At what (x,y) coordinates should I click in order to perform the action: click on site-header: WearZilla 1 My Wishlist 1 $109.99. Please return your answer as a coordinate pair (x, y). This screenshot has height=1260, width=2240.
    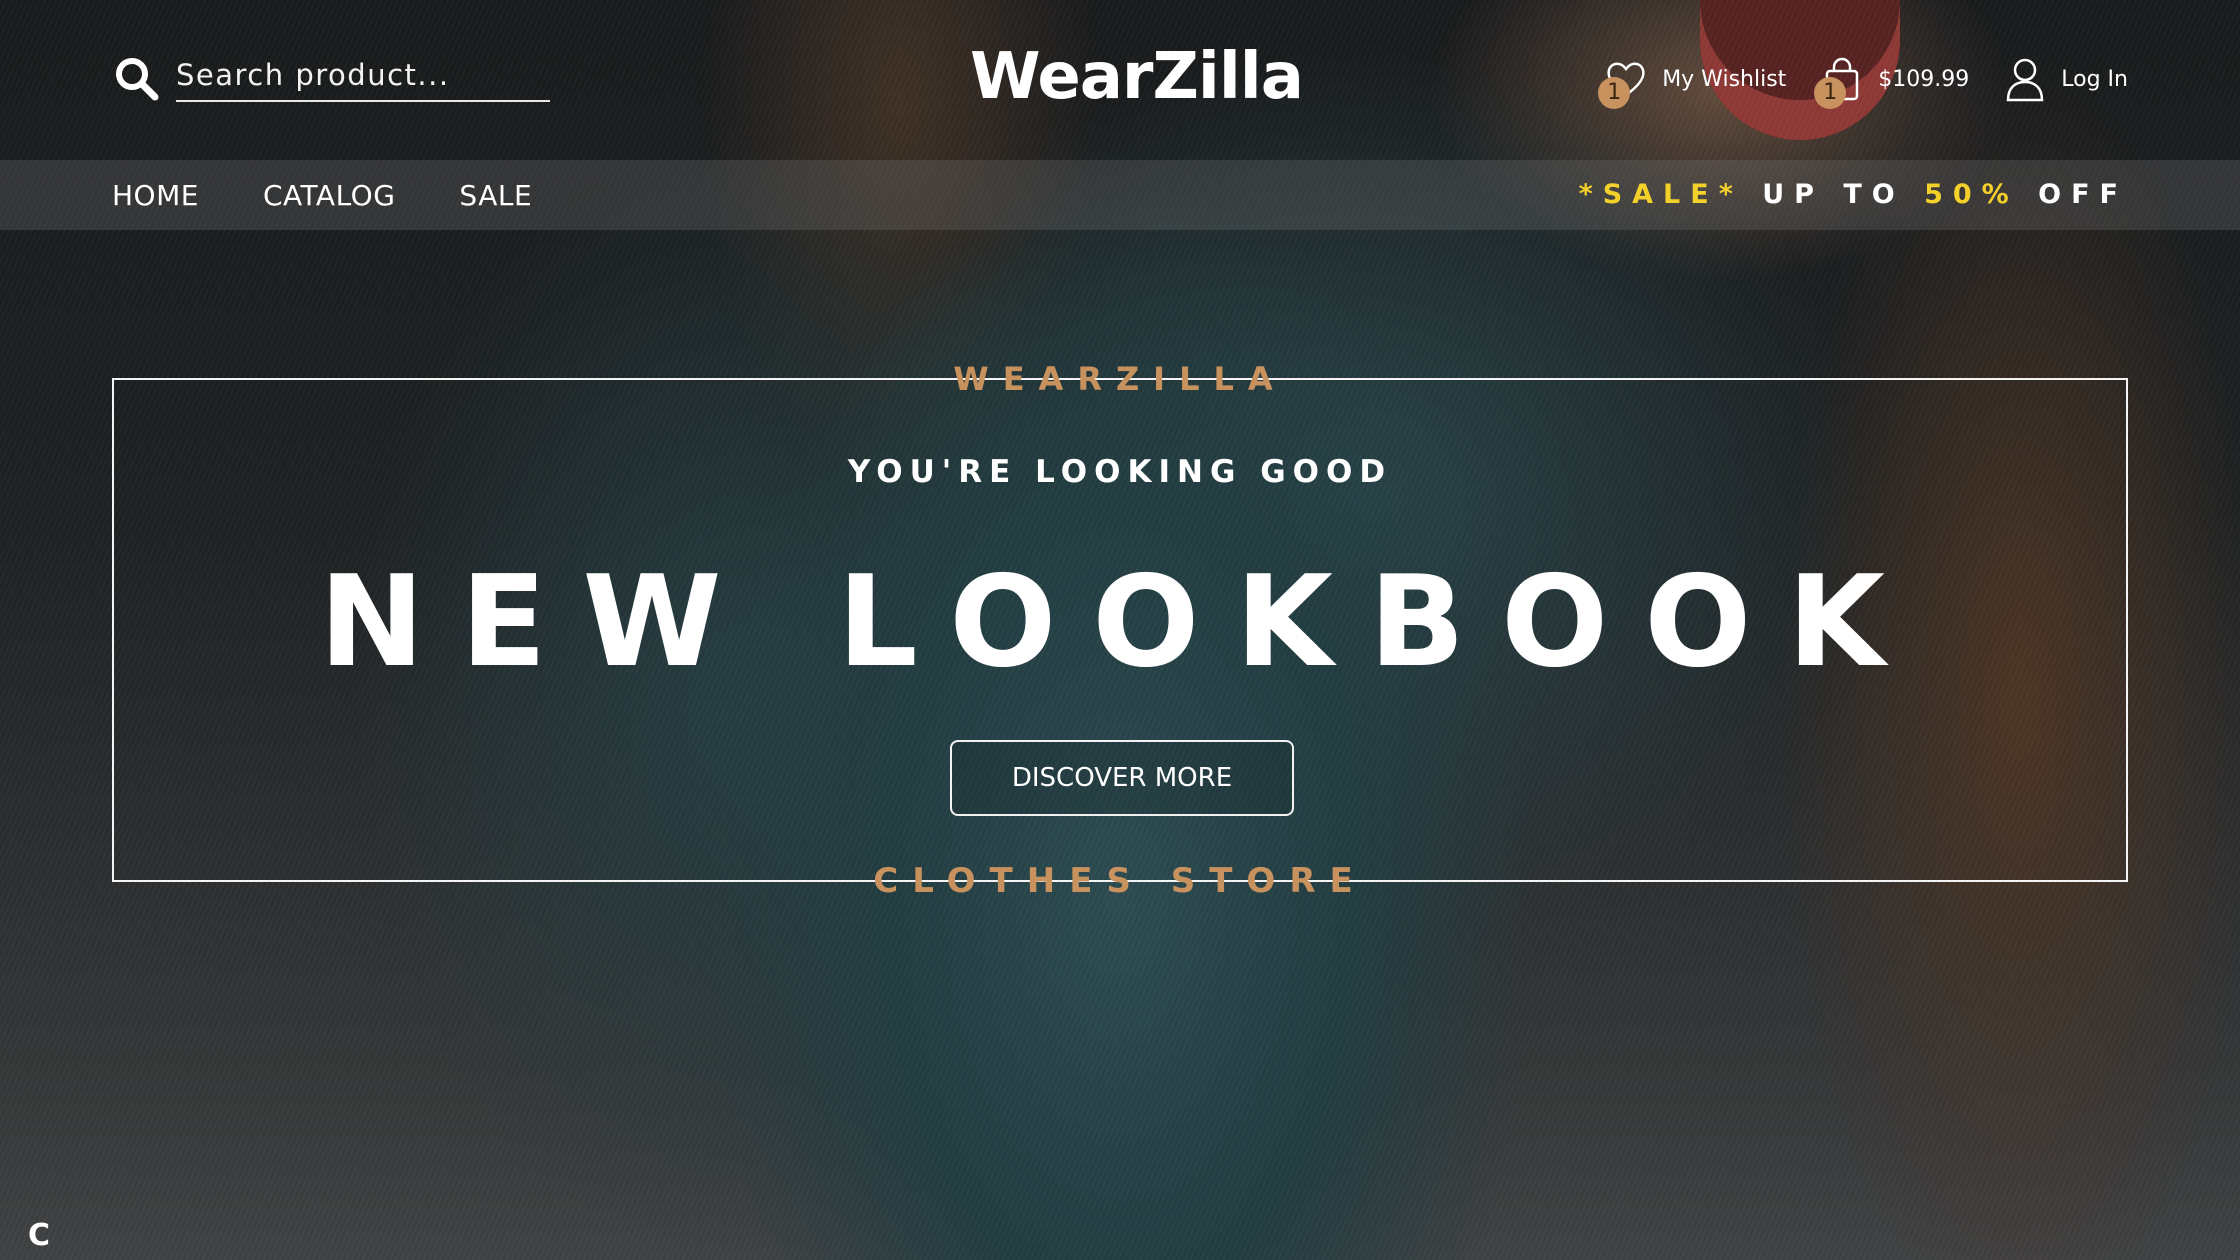
    Looking at the image, I should click on (1120, 80).